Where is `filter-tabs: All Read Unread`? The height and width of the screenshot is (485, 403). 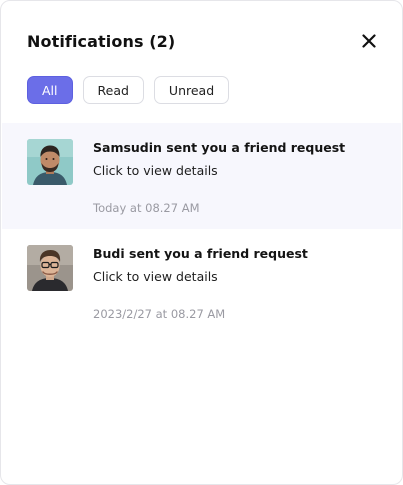 filter-tabs: All Read Unread is located at coordinates (128, 90).